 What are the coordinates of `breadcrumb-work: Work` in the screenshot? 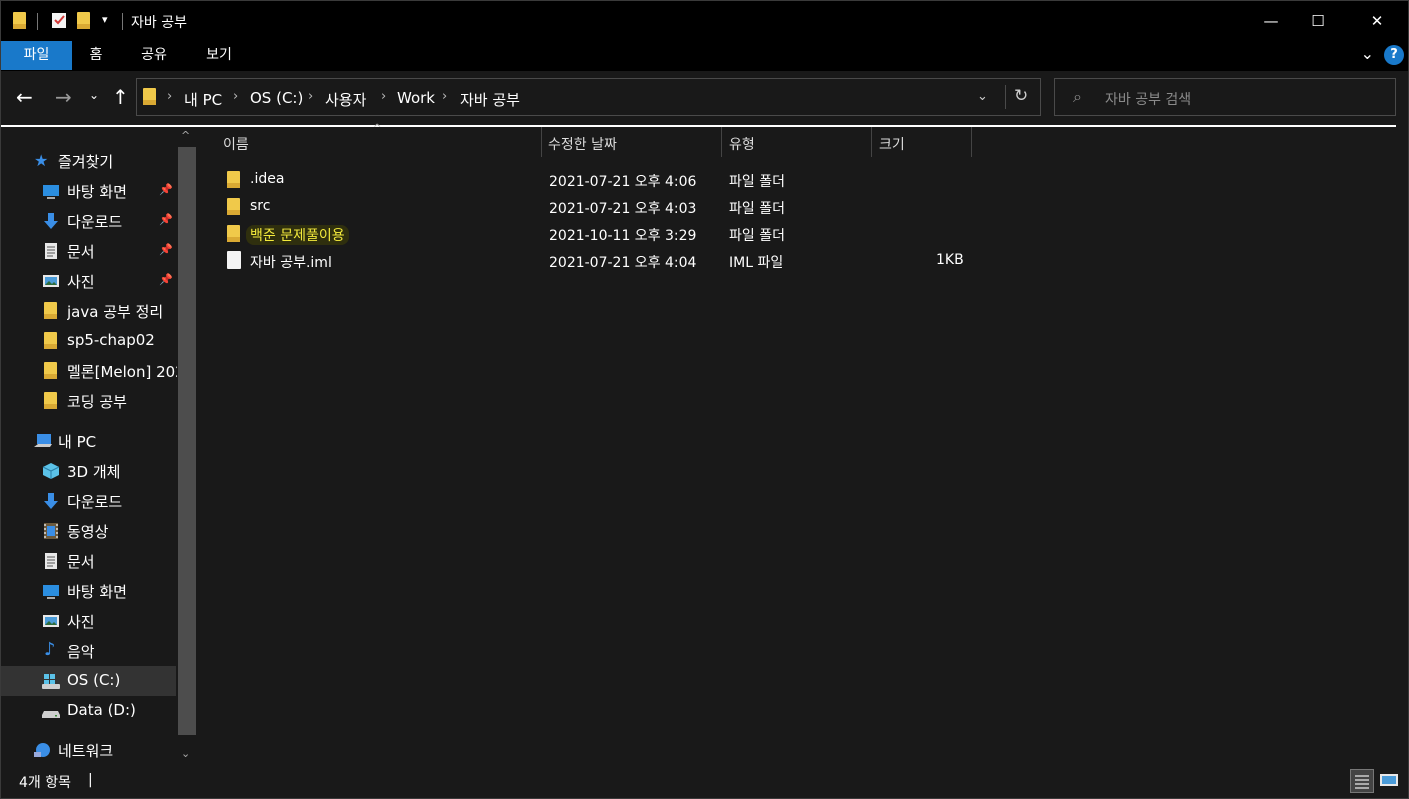 It's located at (416, 98).